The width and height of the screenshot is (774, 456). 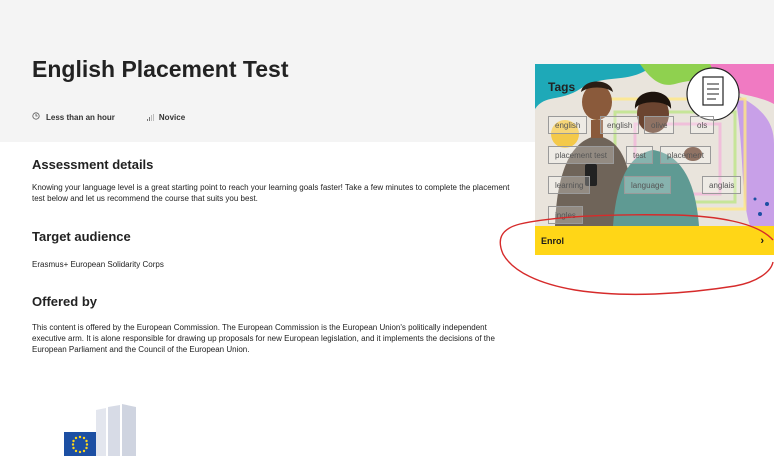 I want to click on tag-ols: ols, so click(x=702, y=125).